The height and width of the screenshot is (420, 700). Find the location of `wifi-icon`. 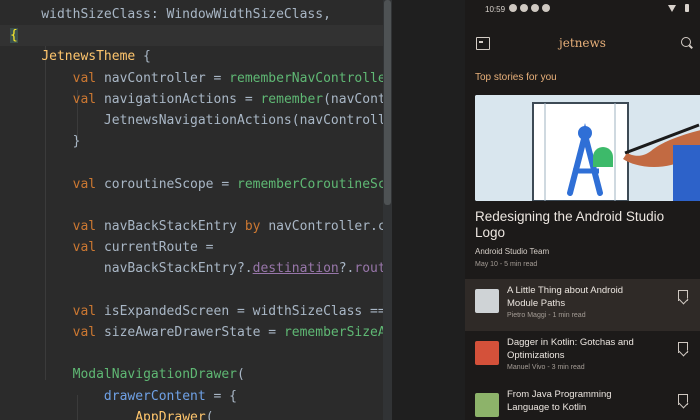

wifi-icon is located at coordinates (672, 8).